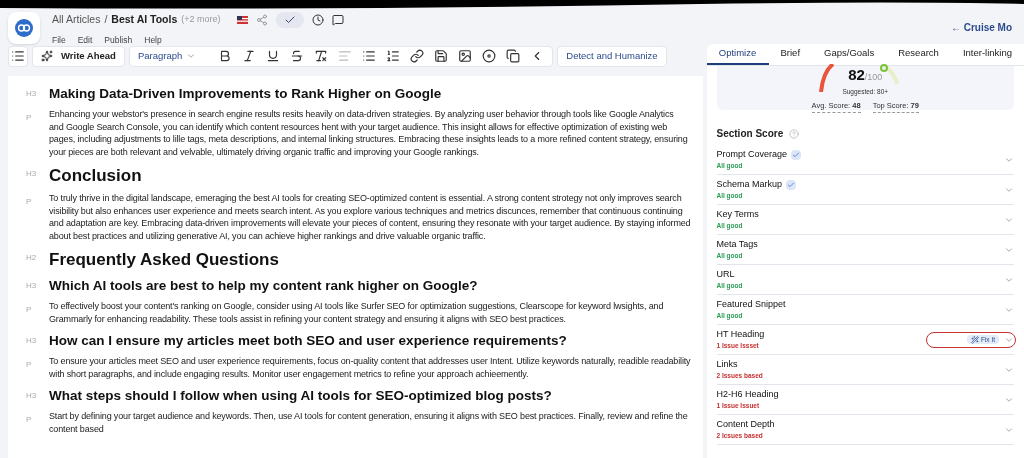 The width and height of the screenshot is (1024, 458). Describe the element at coordinates (737, 244) in the screenshot. I see `section-name: Meta Tags` at that location.